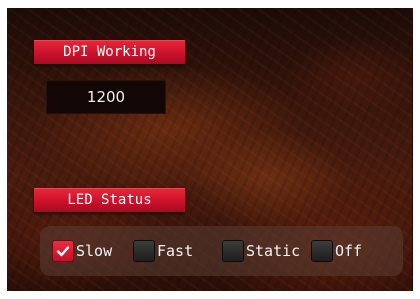 This screenshot has height=299, width=420. I want to click on led-options-panel: Slow Fast Static Off, so click(221, 251).